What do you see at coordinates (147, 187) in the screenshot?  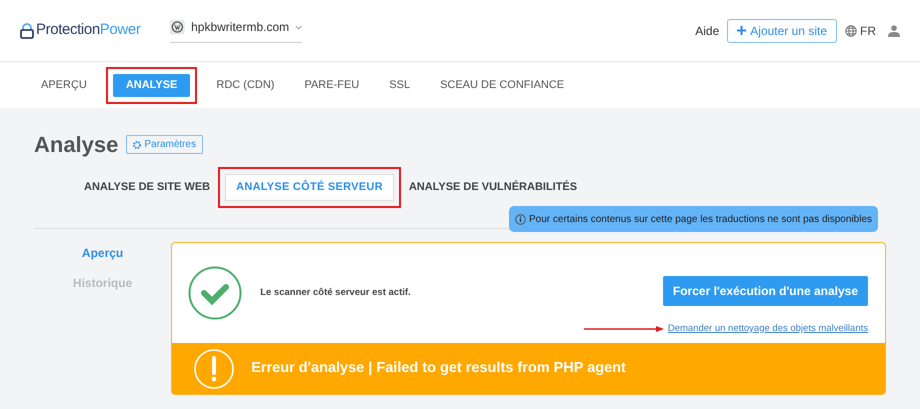 I see `sub-tab: ANALYSE DE SITE WEB` at bounding box center [147, 187].